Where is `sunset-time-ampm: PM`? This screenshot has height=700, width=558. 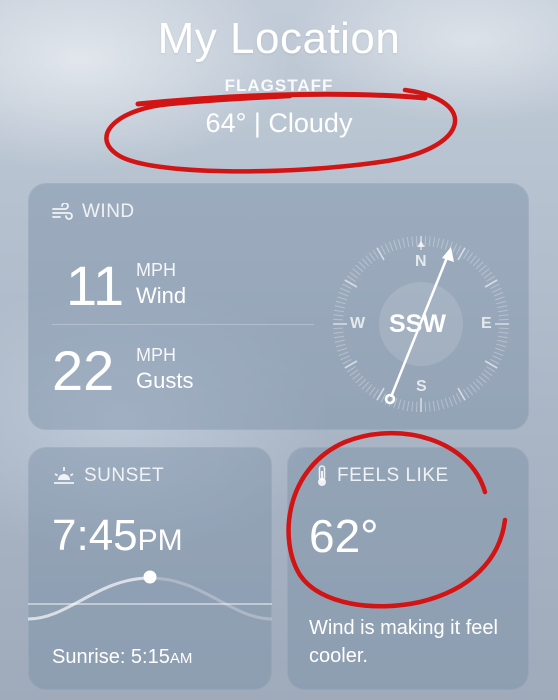 sunset-time-ampm: PM is located at coordinates (160, 540).